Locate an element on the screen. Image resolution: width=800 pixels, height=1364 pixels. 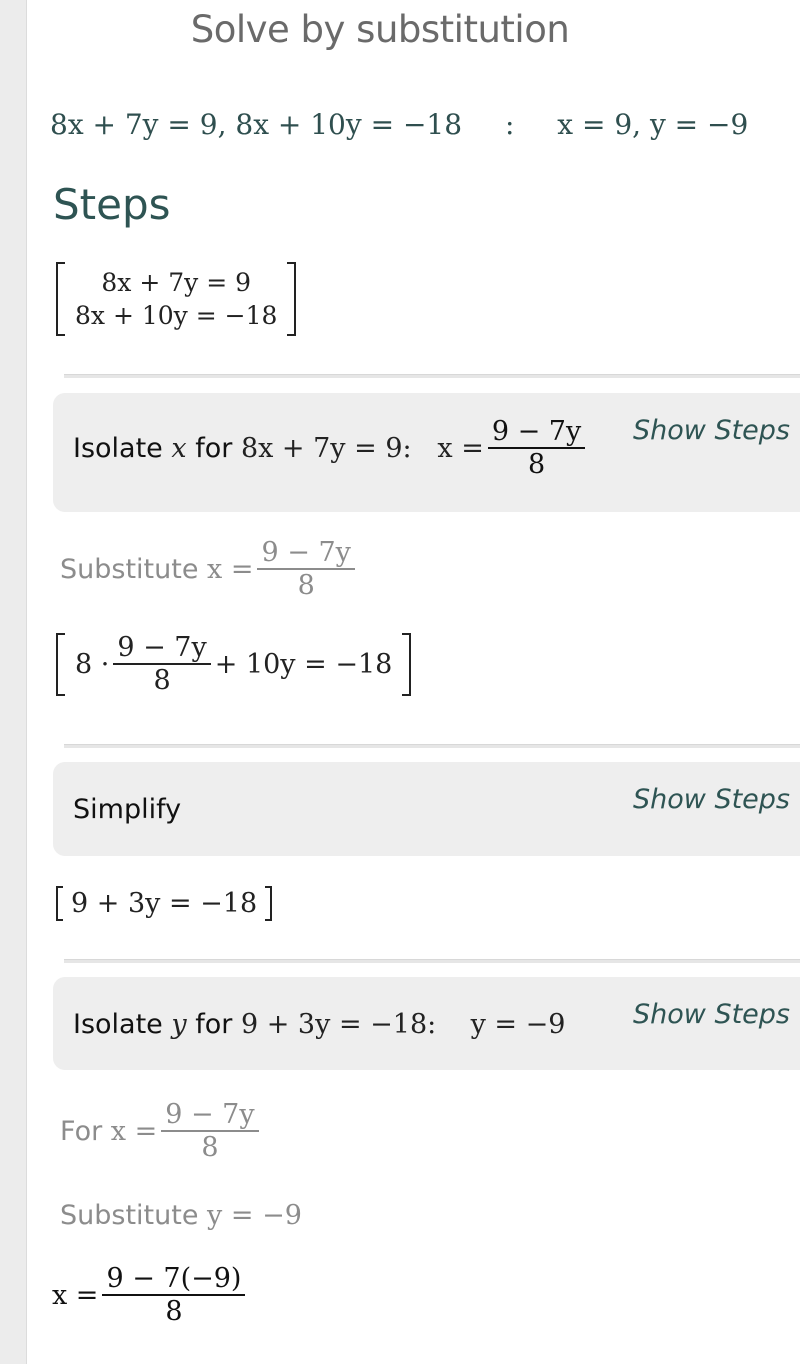
substituted-equation: 8 · 9 − 7y 8 + 10y = −18 is located at coordinates (234, 664).